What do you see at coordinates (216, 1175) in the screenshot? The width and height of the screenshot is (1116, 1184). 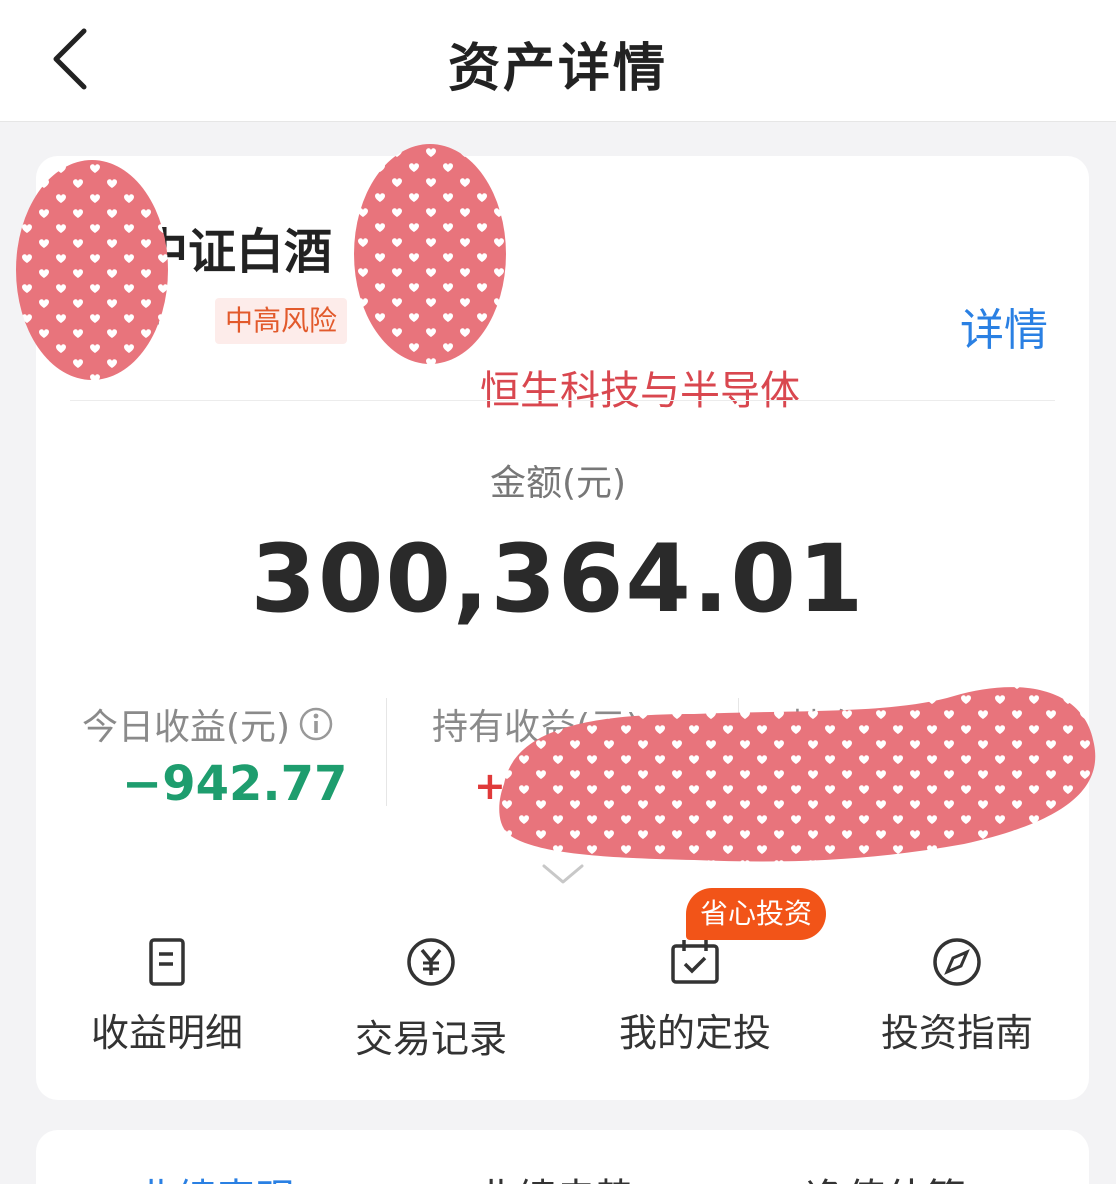 I see `tab-performance: 业绩表现` at bounding box center [216, 1175].